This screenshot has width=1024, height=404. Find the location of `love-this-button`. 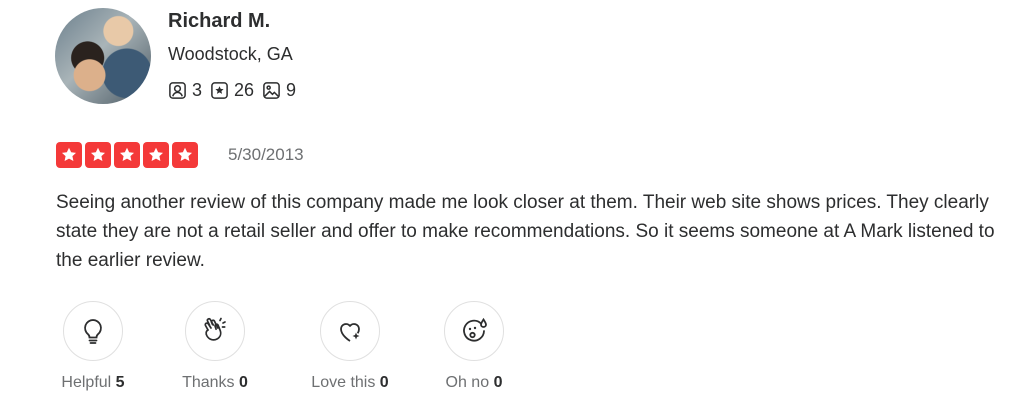

love-this-button is located at coordinates (350, 331).